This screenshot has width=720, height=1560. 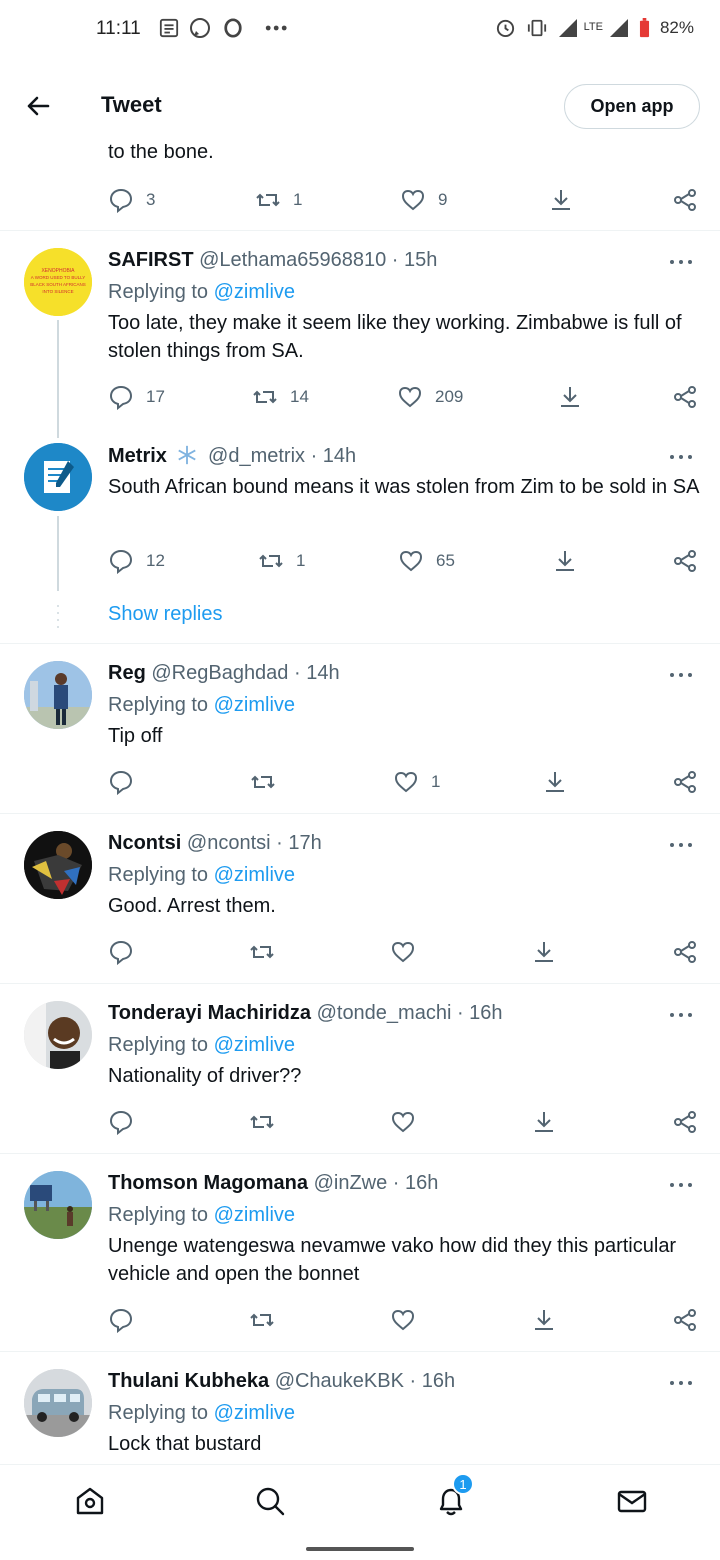 I want to click on nav-messages, so click(x=632, y=1501).